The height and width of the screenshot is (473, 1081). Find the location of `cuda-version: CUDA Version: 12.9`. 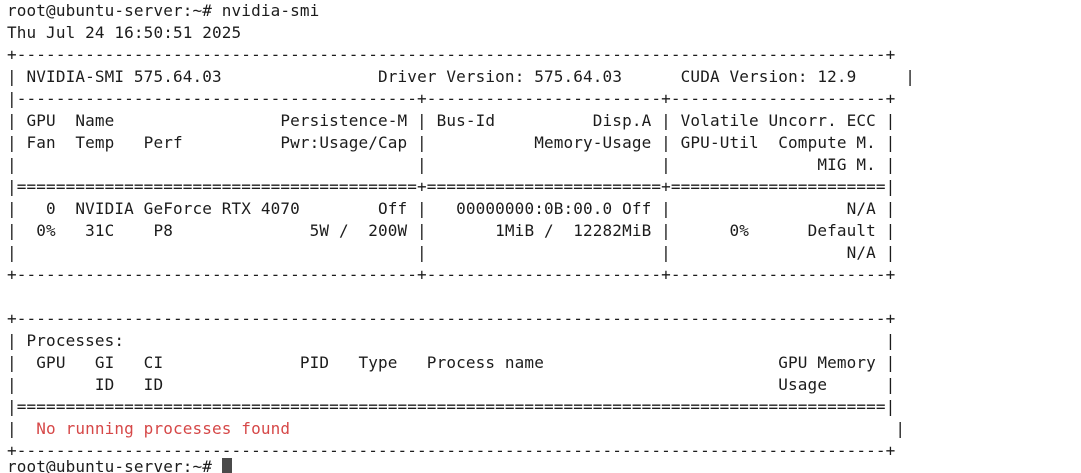

cuda-version: CUDA Version: 12.9 is located at coordinates (768, 76).